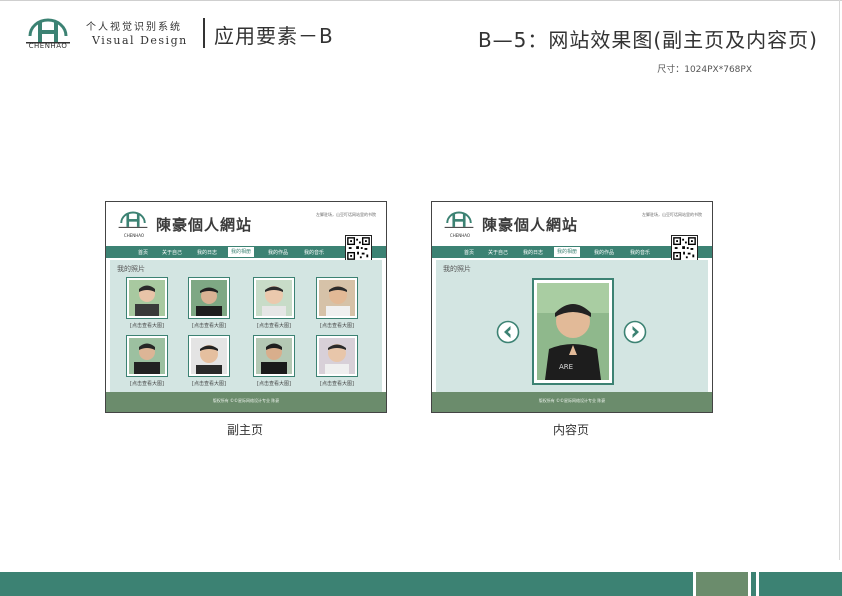 The image size is (842, 596). Describe the element at coordinates (839, 280) in the screenshot. I see `frame-right-line` at that location.